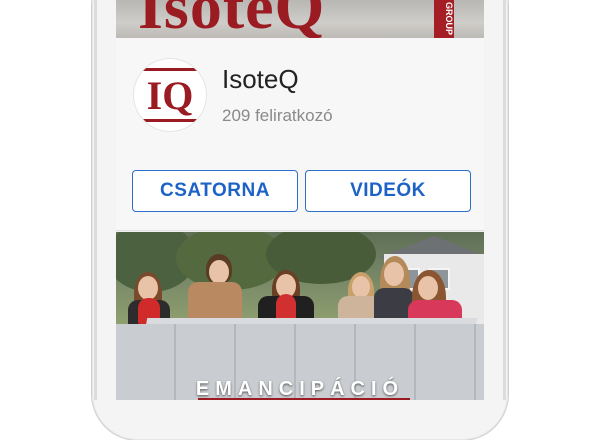  Describe the element at coordinates (95, 200) in the screenshot. I see `phone-edge-left` at that location.